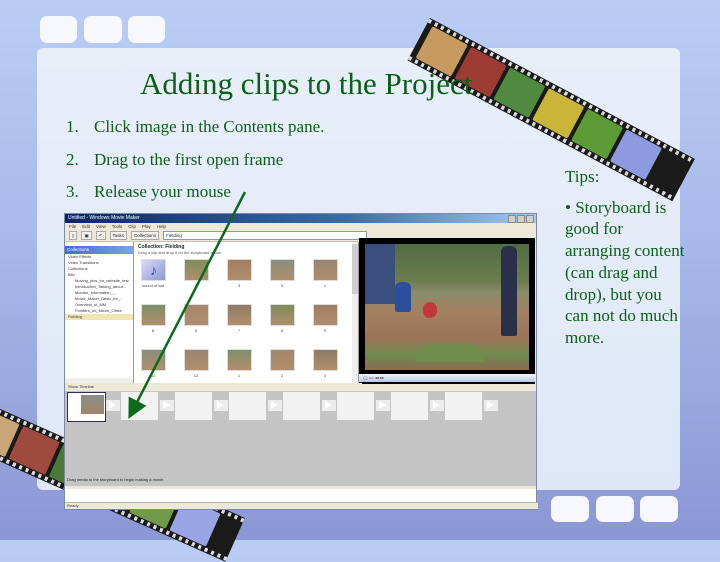 The image size is (720, 562). What do you see at coordinates (73, 235) in the screenshot?
I see `new-project-icon: ▯` at bounding box center [73, 235].